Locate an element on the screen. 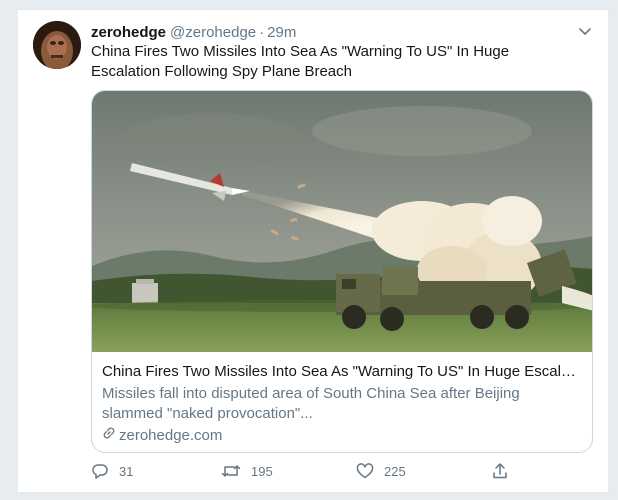 Image resolution: width=618 pixels, height=500 pixels. tweet-time: 29m is located at coordinates (281, 32).